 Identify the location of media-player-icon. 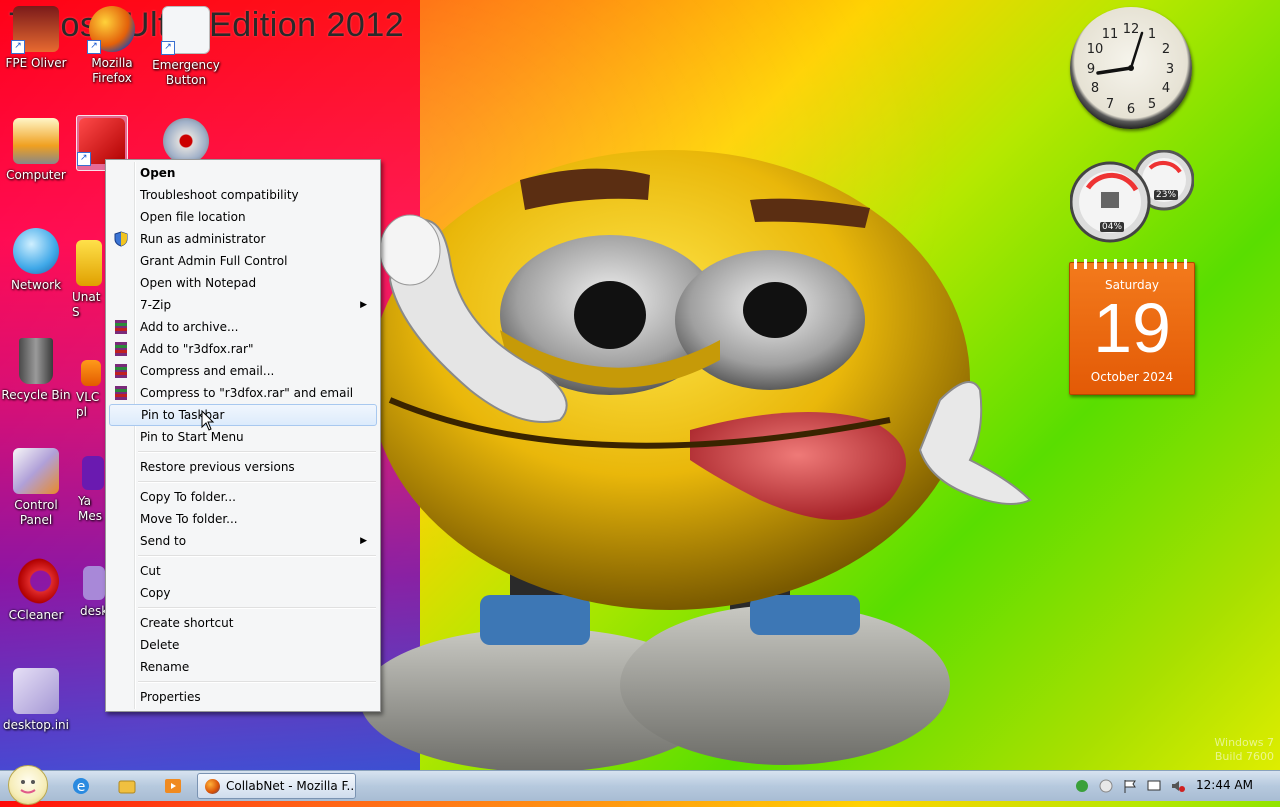
(173, 786).